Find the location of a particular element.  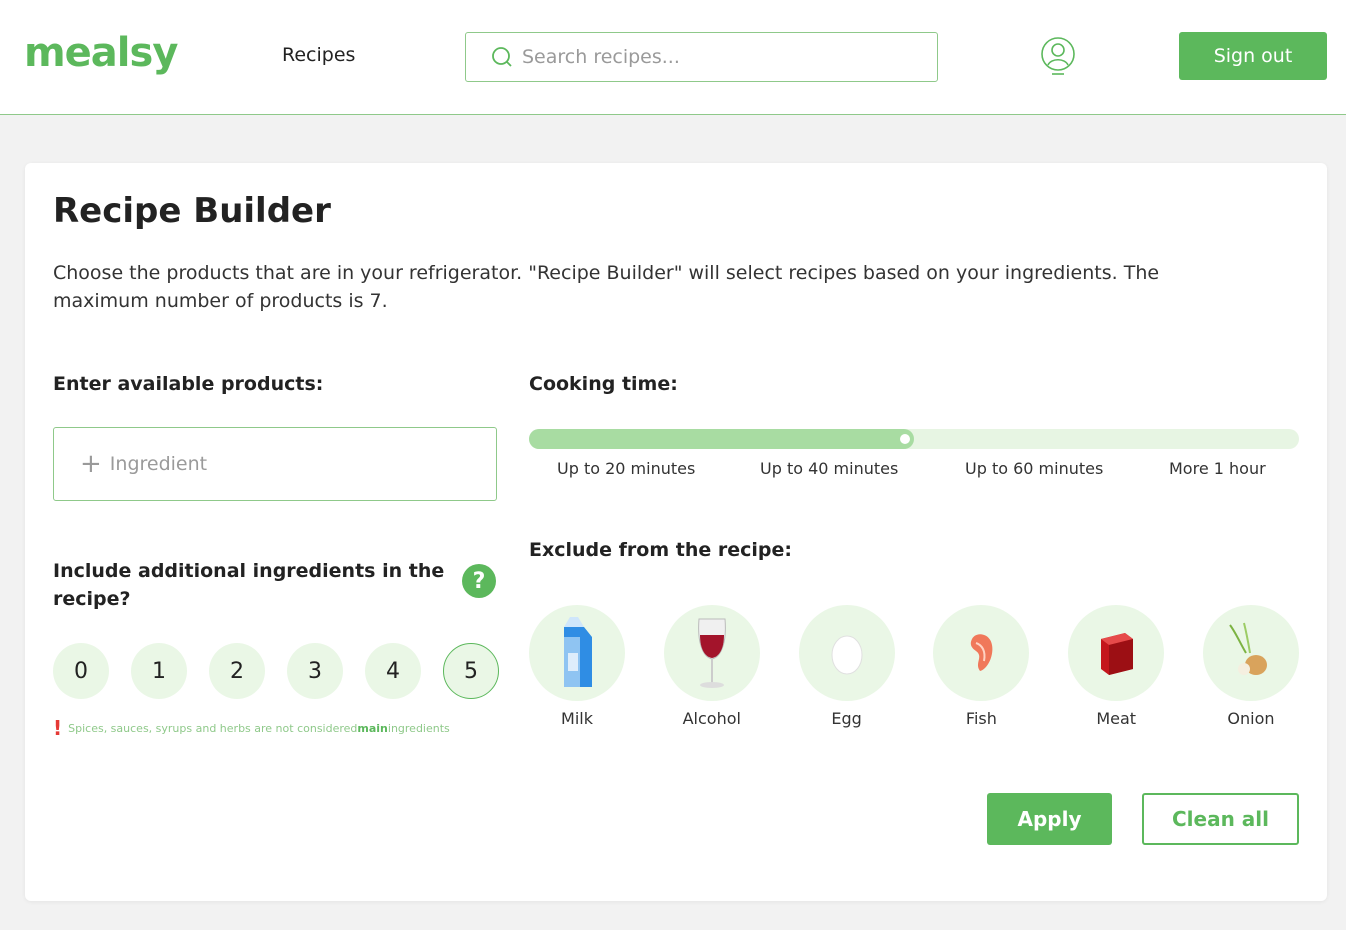

nav-recipes-link: Recipes is located at coordinates (318, 55).